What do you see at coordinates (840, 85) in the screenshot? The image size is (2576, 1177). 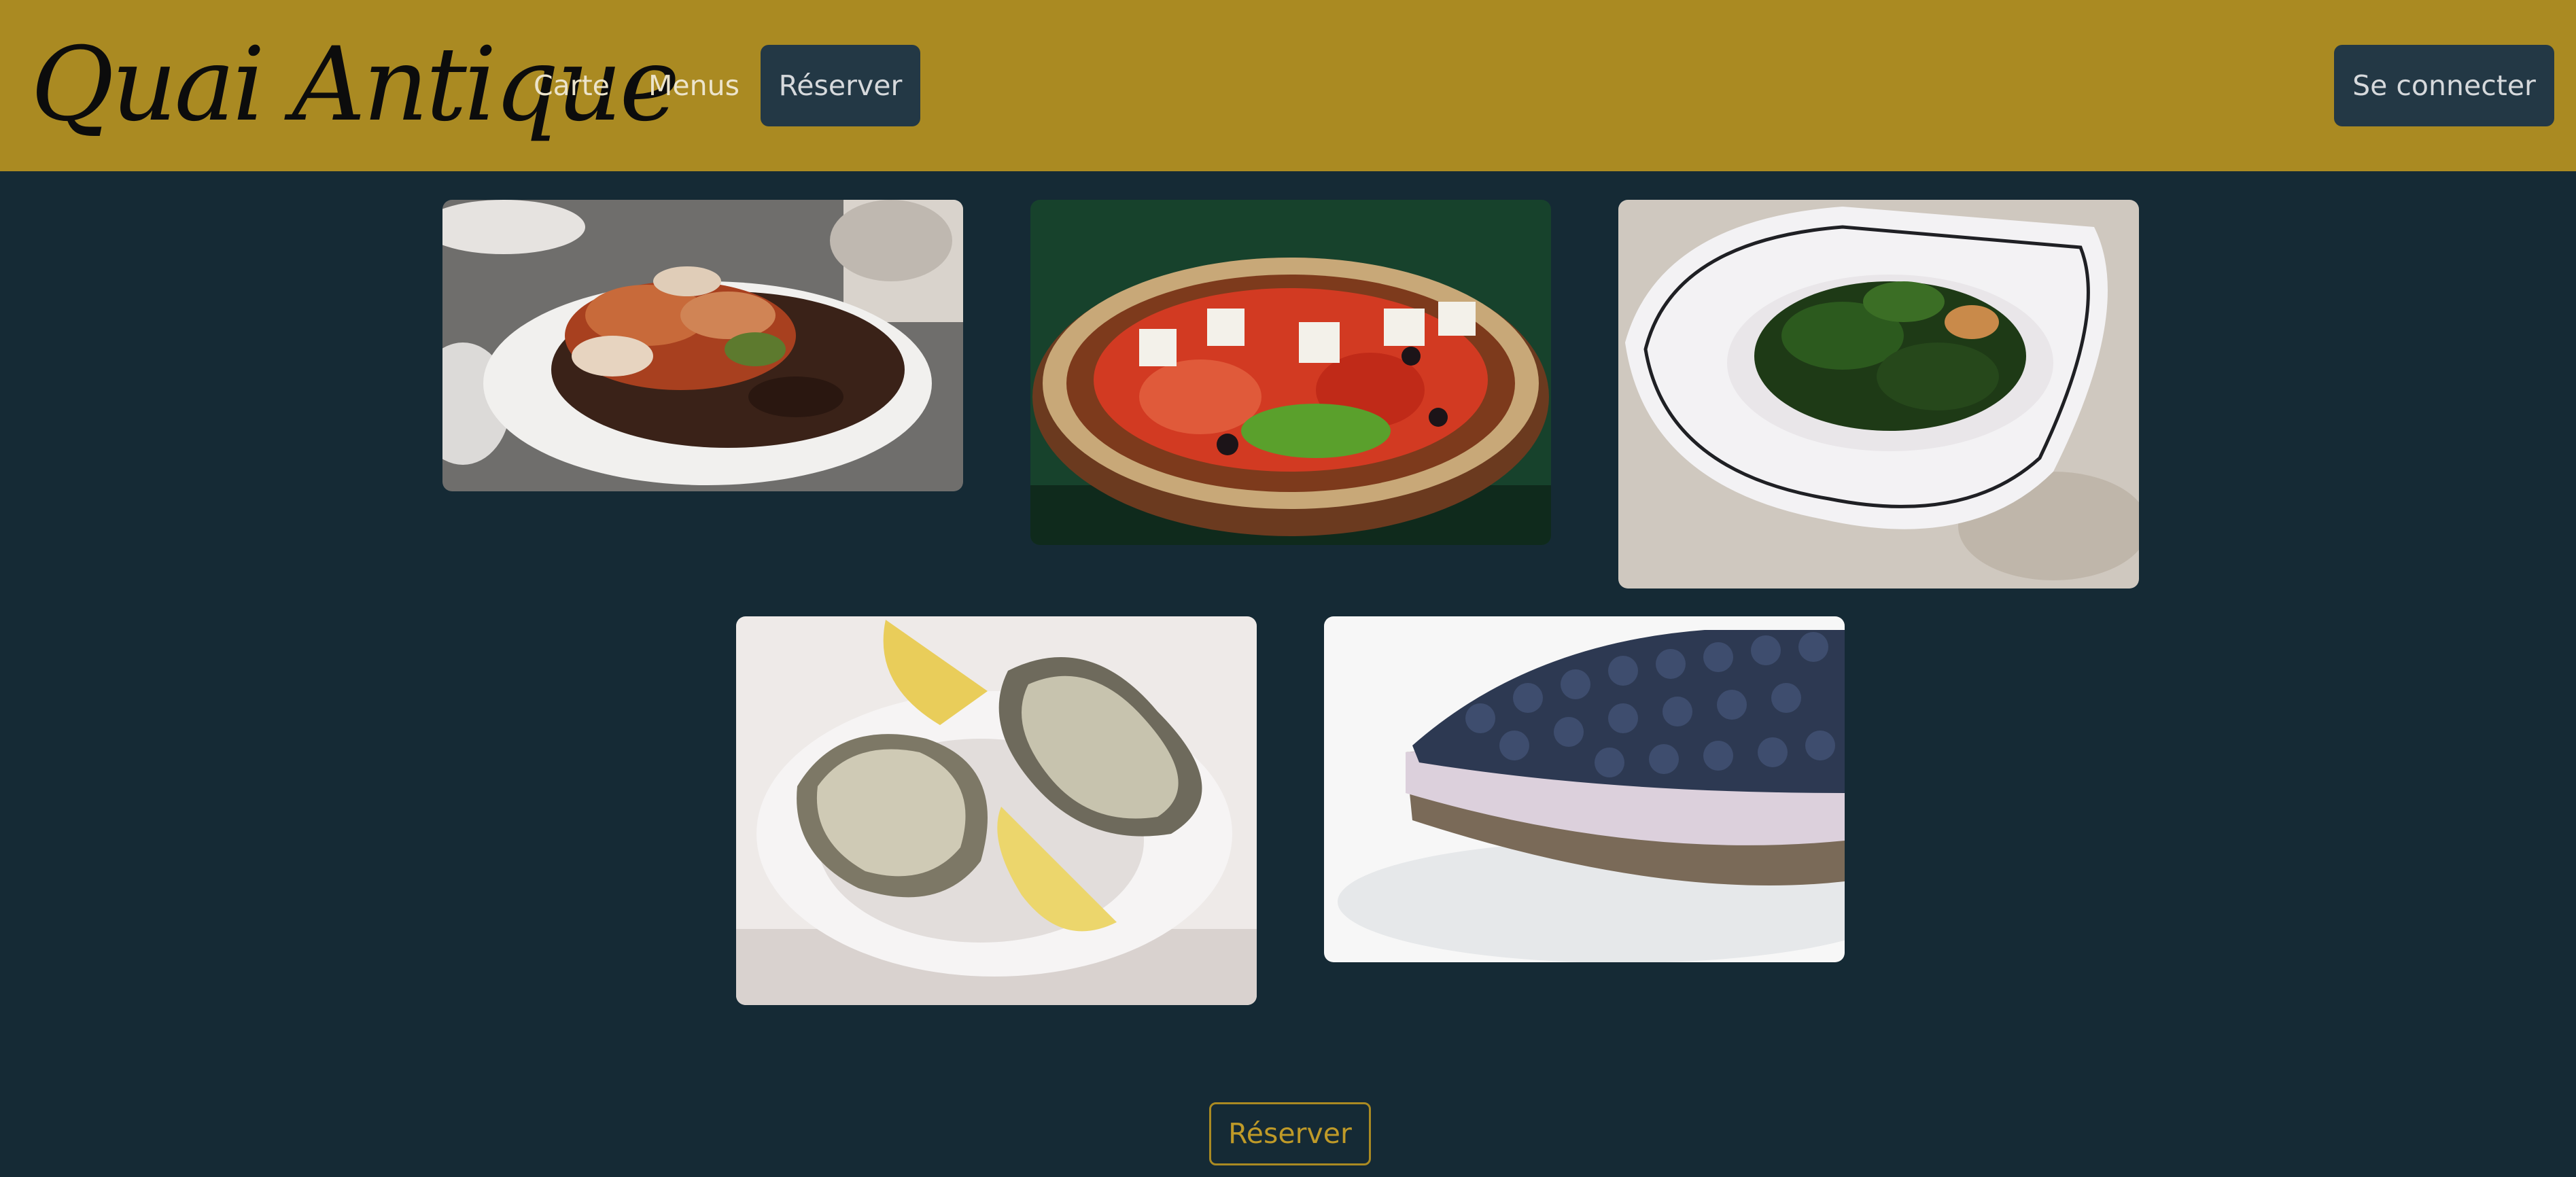 I see `nav-reserver-button: Réserver` at bounding box center [840, 85].